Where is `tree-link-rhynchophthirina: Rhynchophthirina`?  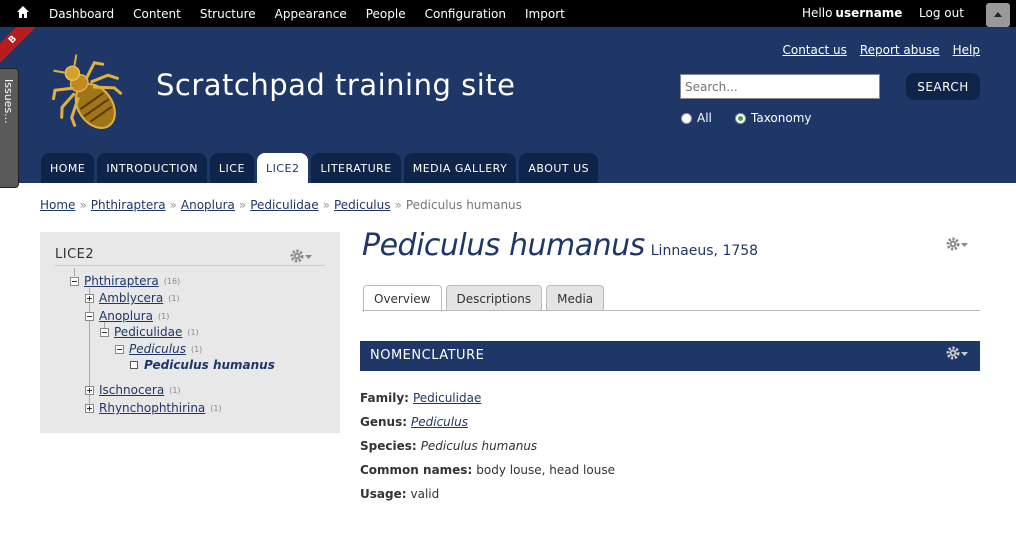 tree-link-rhynchophthirina: Rhynchophthirina is located at coordinates (152, 408).